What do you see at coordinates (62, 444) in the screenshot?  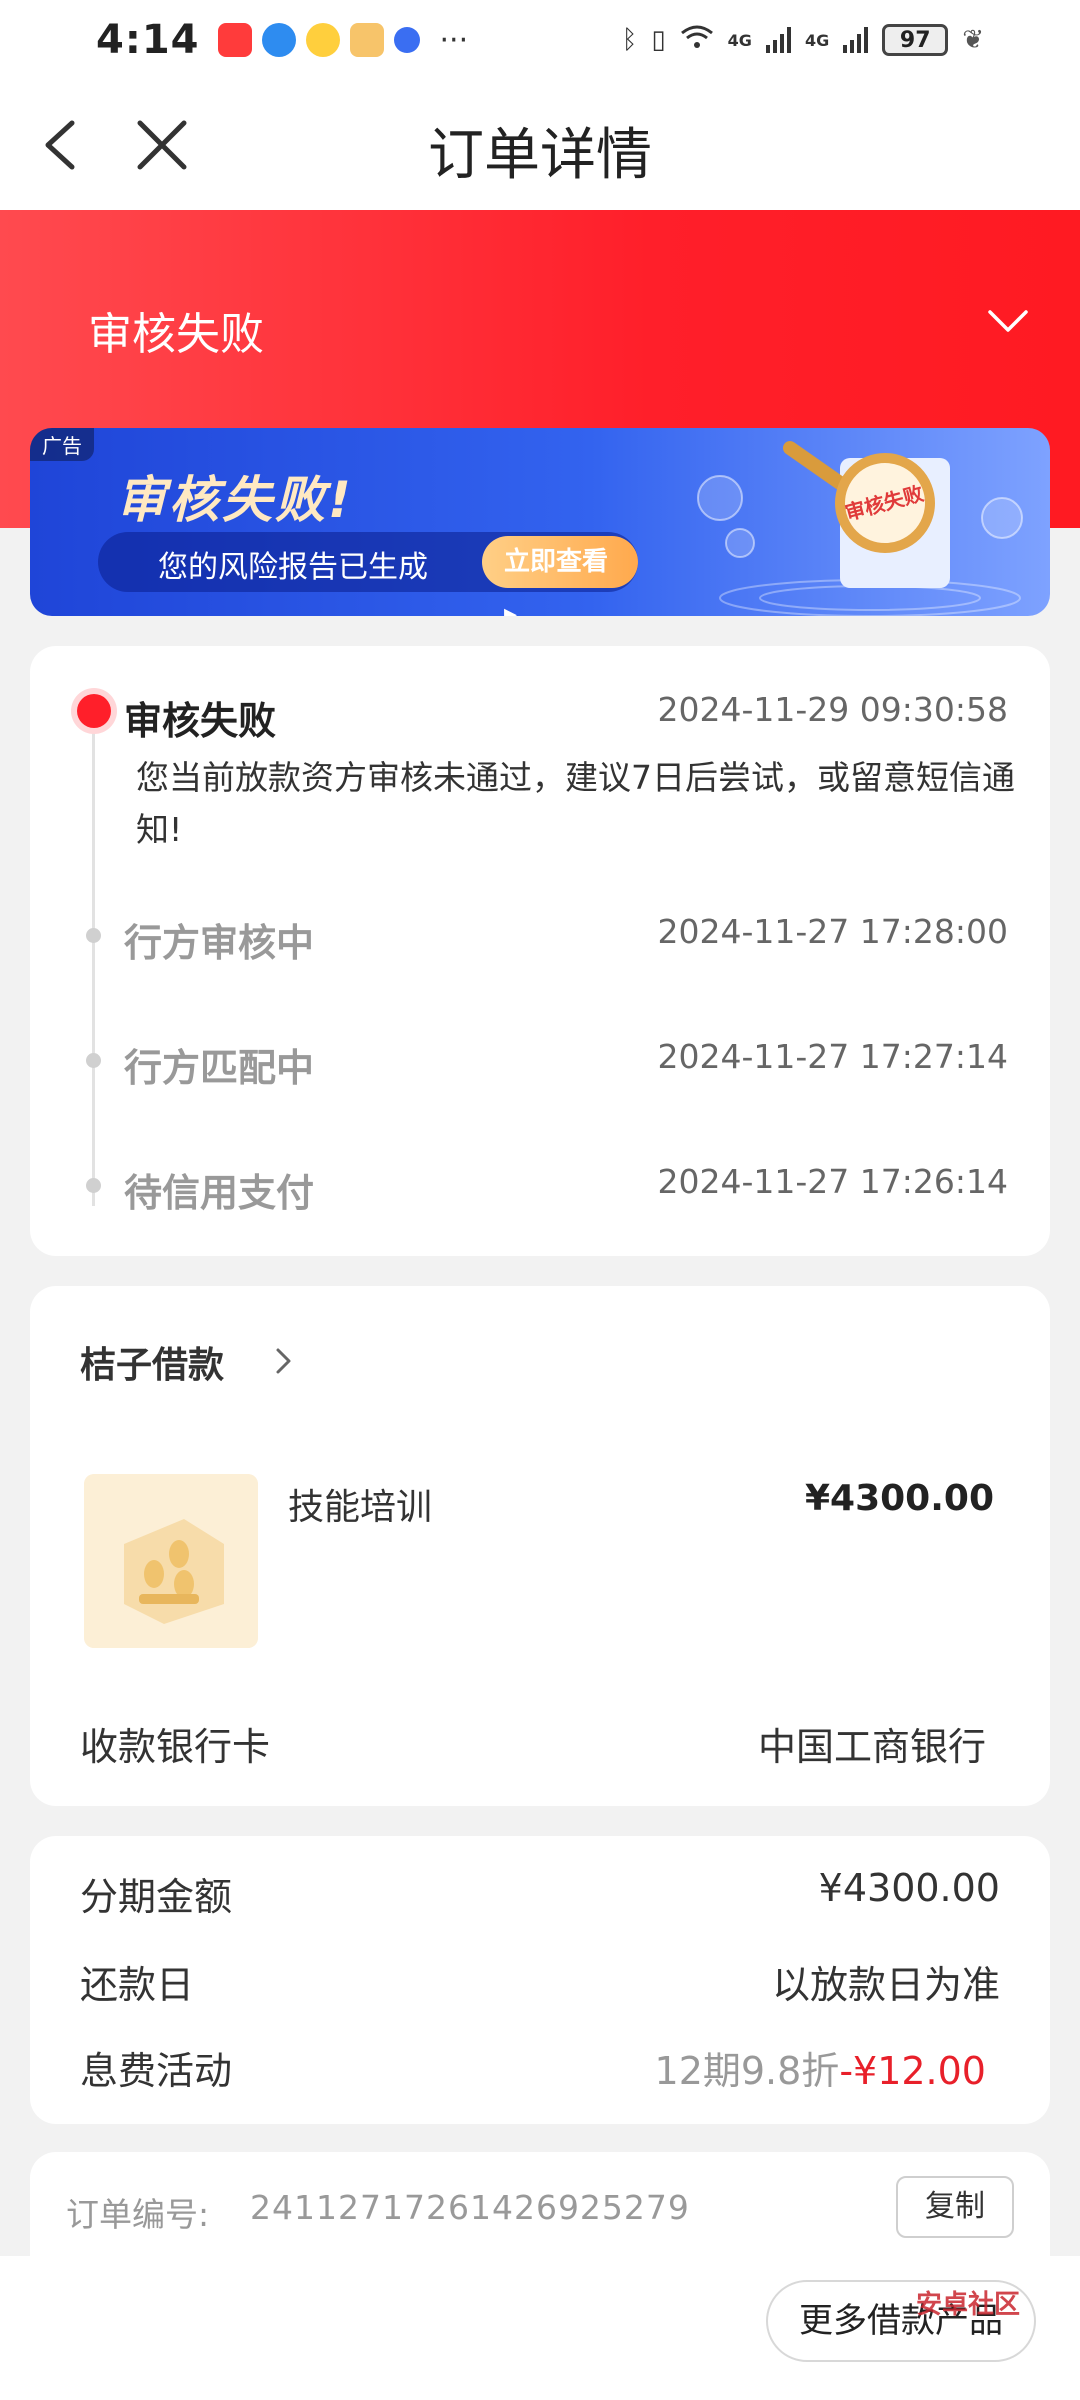 I see `ad-tag: 广告` at bounding box center [62, 444].